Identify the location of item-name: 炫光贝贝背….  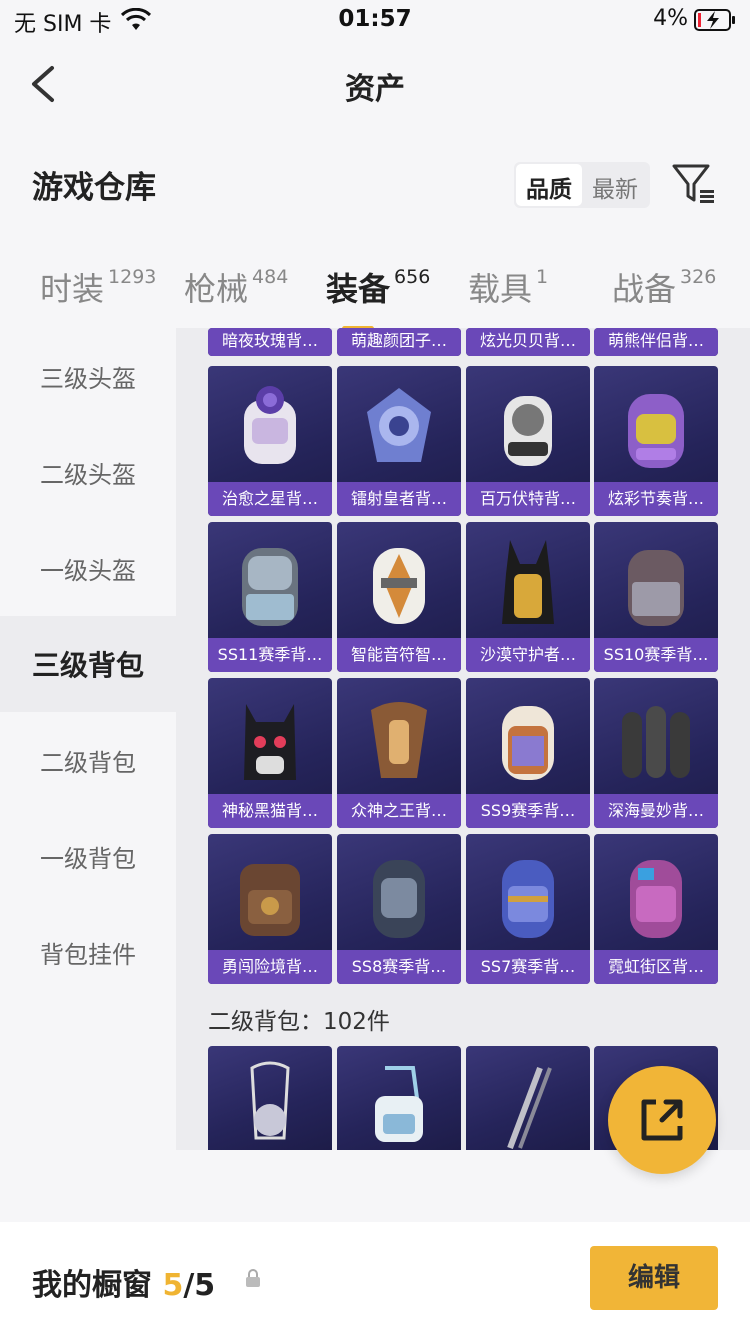
(528, 342).